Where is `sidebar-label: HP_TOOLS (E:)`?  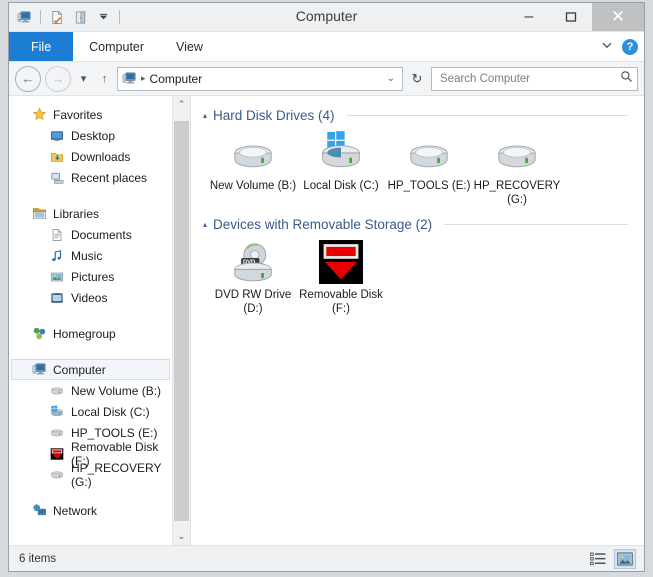
sidebar-label: HP_TOOLS (E:) is located at coordinates (114, 432).